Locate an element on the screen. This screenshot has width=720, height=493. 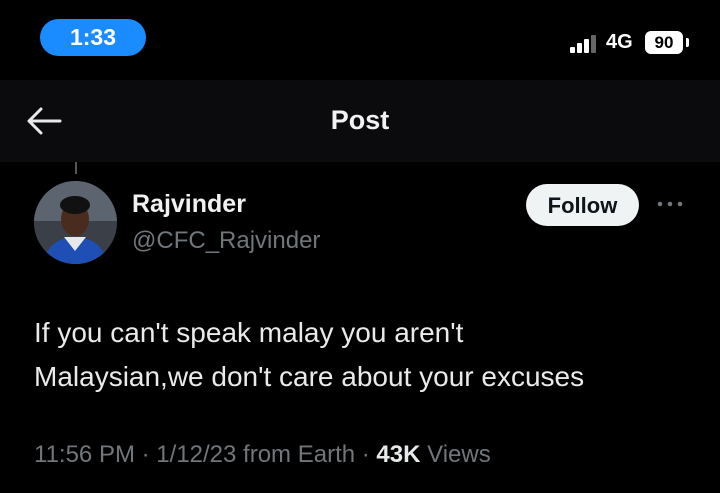
thread-connector is located at coordinates (76, 168).